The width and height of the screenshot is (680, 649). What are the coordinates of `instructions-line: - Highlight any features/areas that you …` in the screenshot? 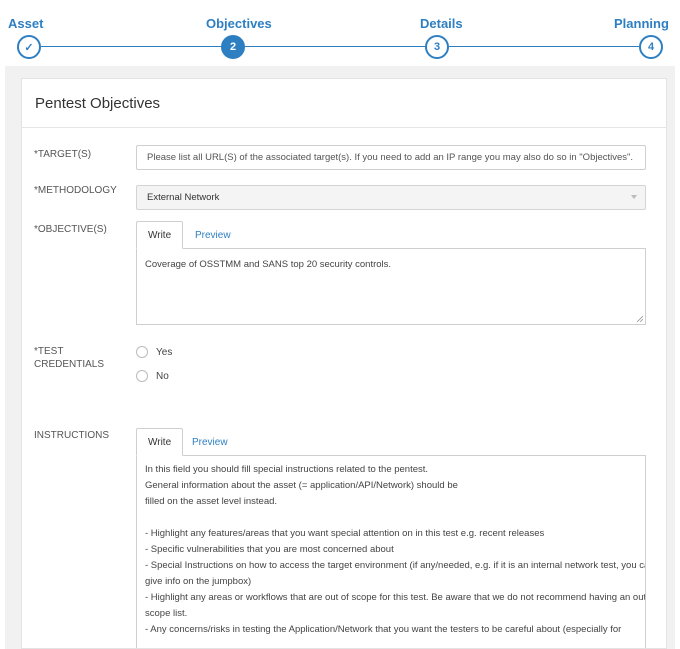 It's located at (345, 533).